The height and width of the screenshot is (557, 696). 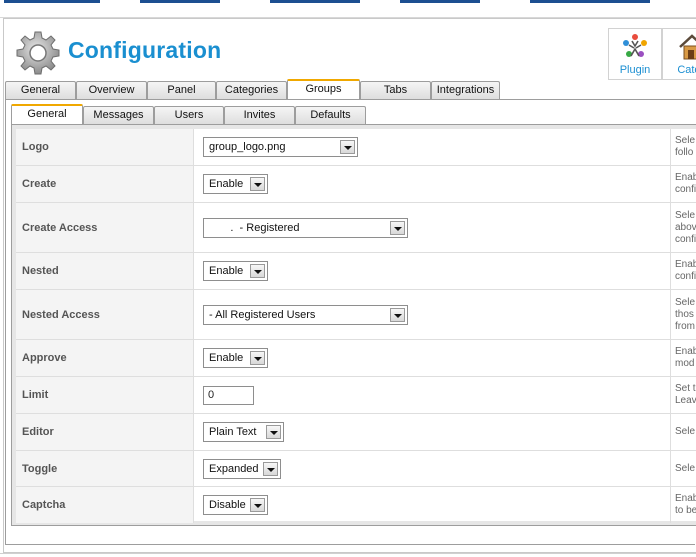 I want to click on row-approve: Approve Enable Enab mod, so click(x=356, y=358).